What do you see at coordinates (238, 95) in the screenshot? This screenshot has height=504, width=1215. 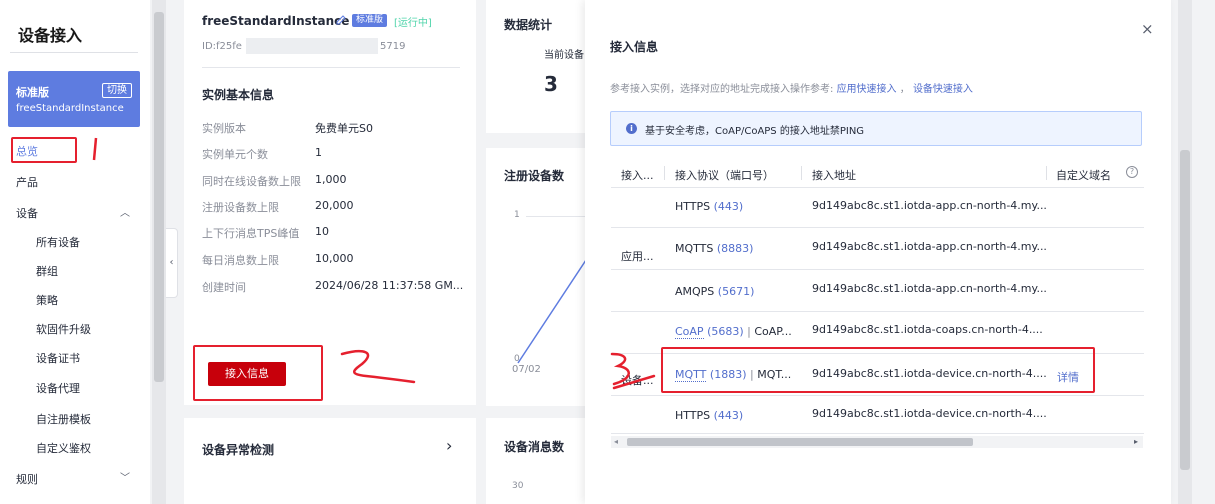 I see `section-title: 实例基本信息` at bounding box center [238, 95].